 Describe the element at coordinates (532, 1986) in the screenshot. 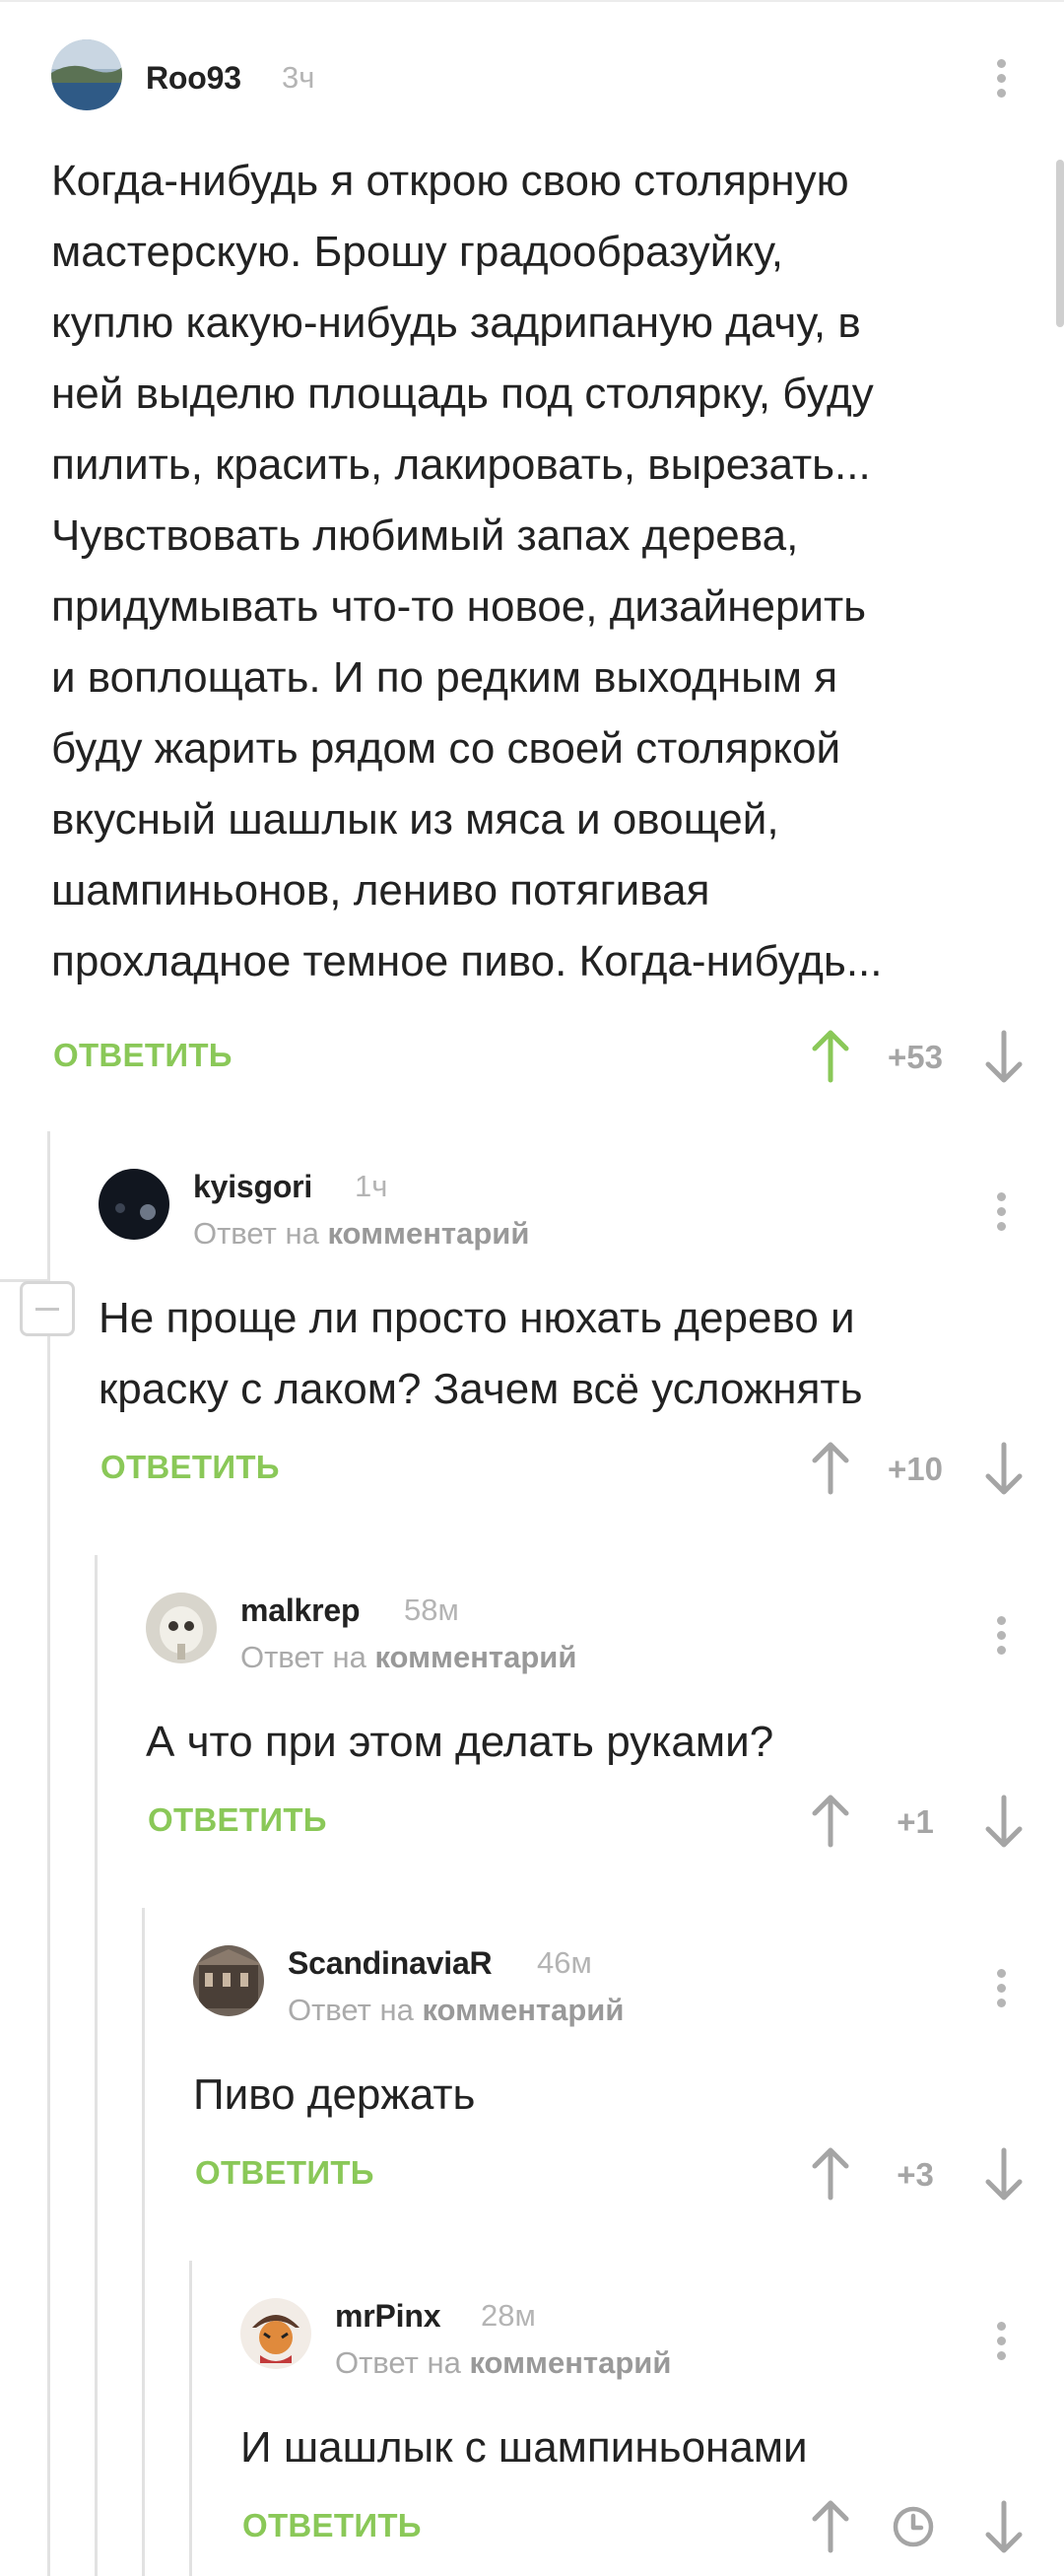

I see `comment-header: ScandinaviaR 46м Ответ на комментарий` at that location.